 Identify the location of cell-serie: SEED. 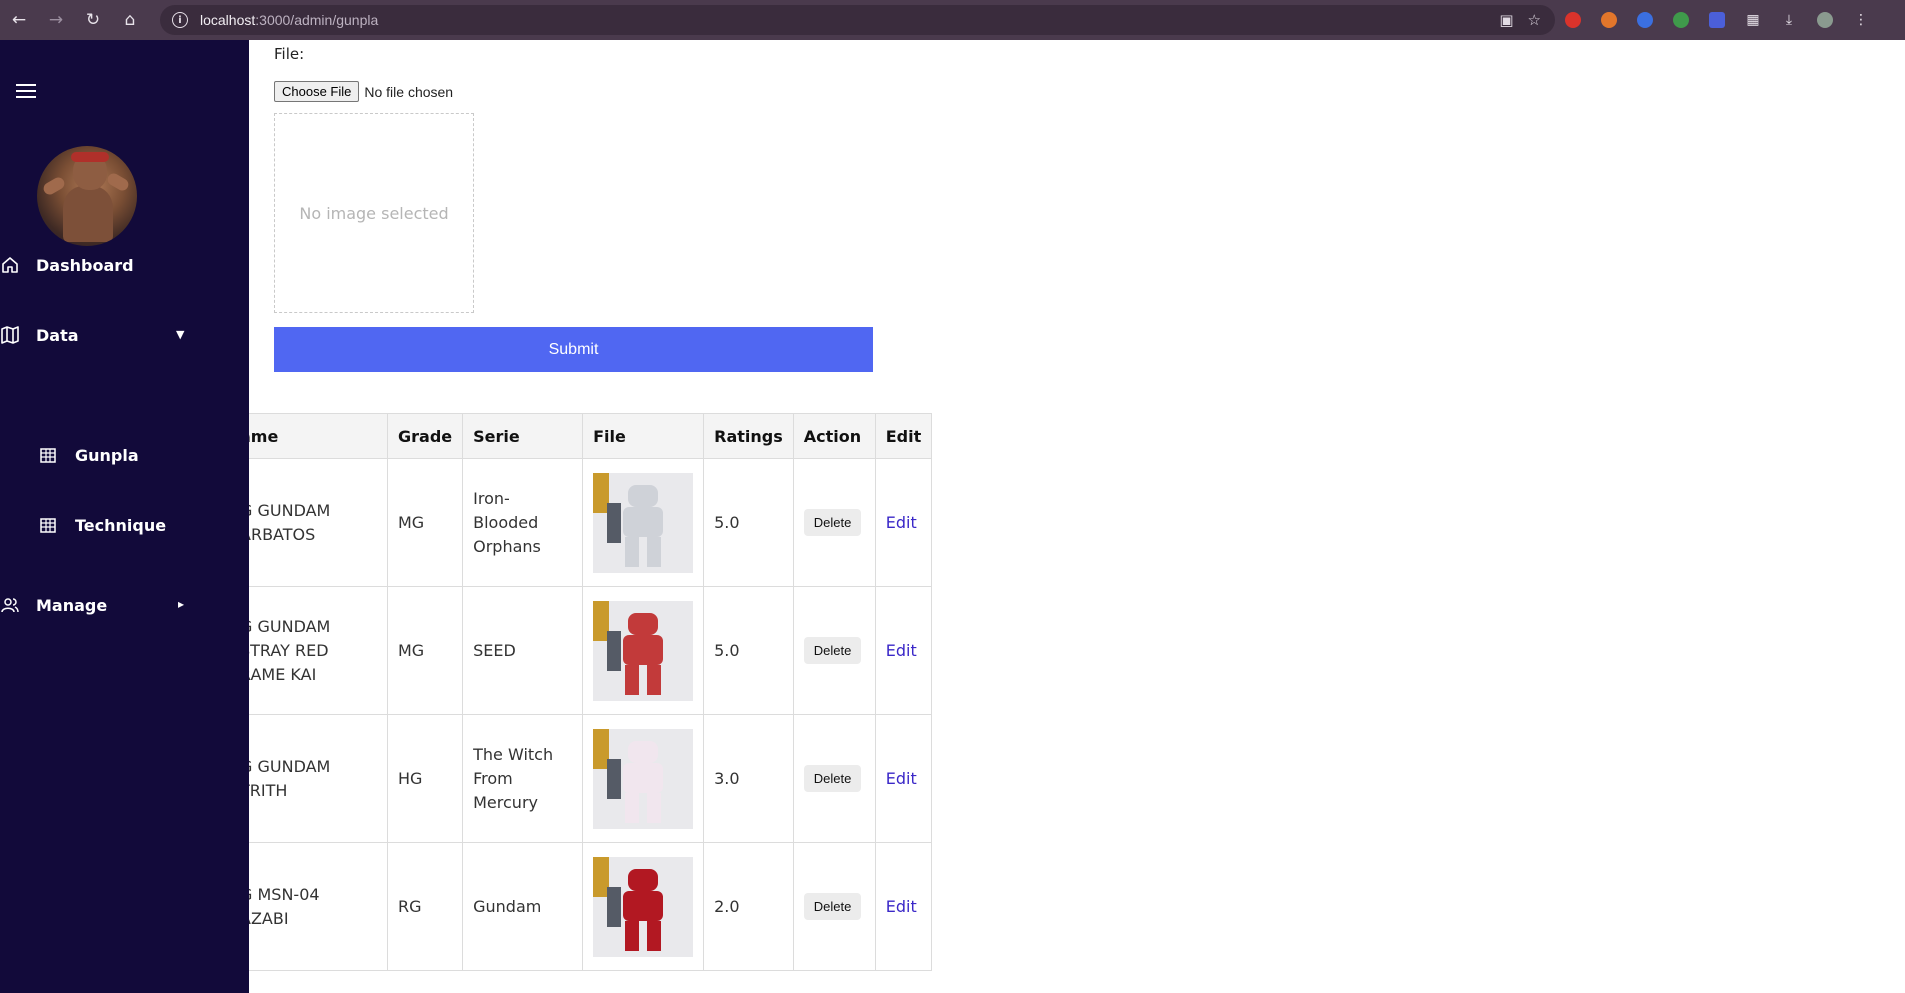
(523, 650).